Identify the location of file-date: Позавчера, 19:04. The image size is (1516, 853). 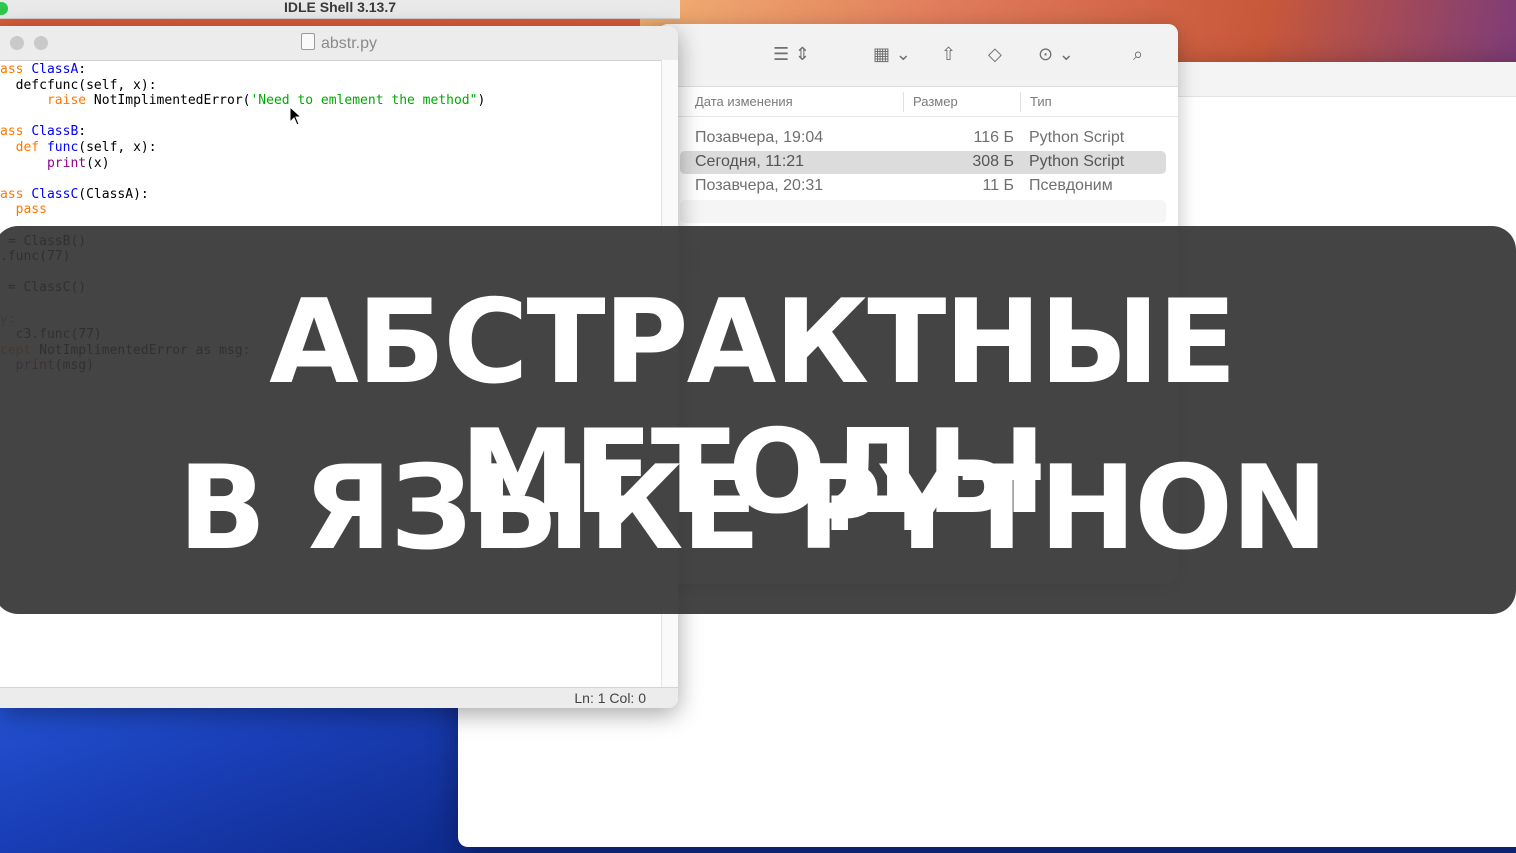
(759, 137).